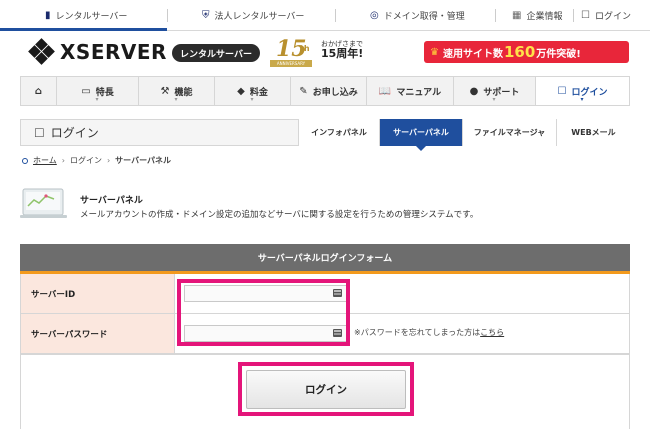 The image size is (650, 429). Describe the element at coordinates (517, 15) in the screenshot. I see `building-icon: ▦` at that location.